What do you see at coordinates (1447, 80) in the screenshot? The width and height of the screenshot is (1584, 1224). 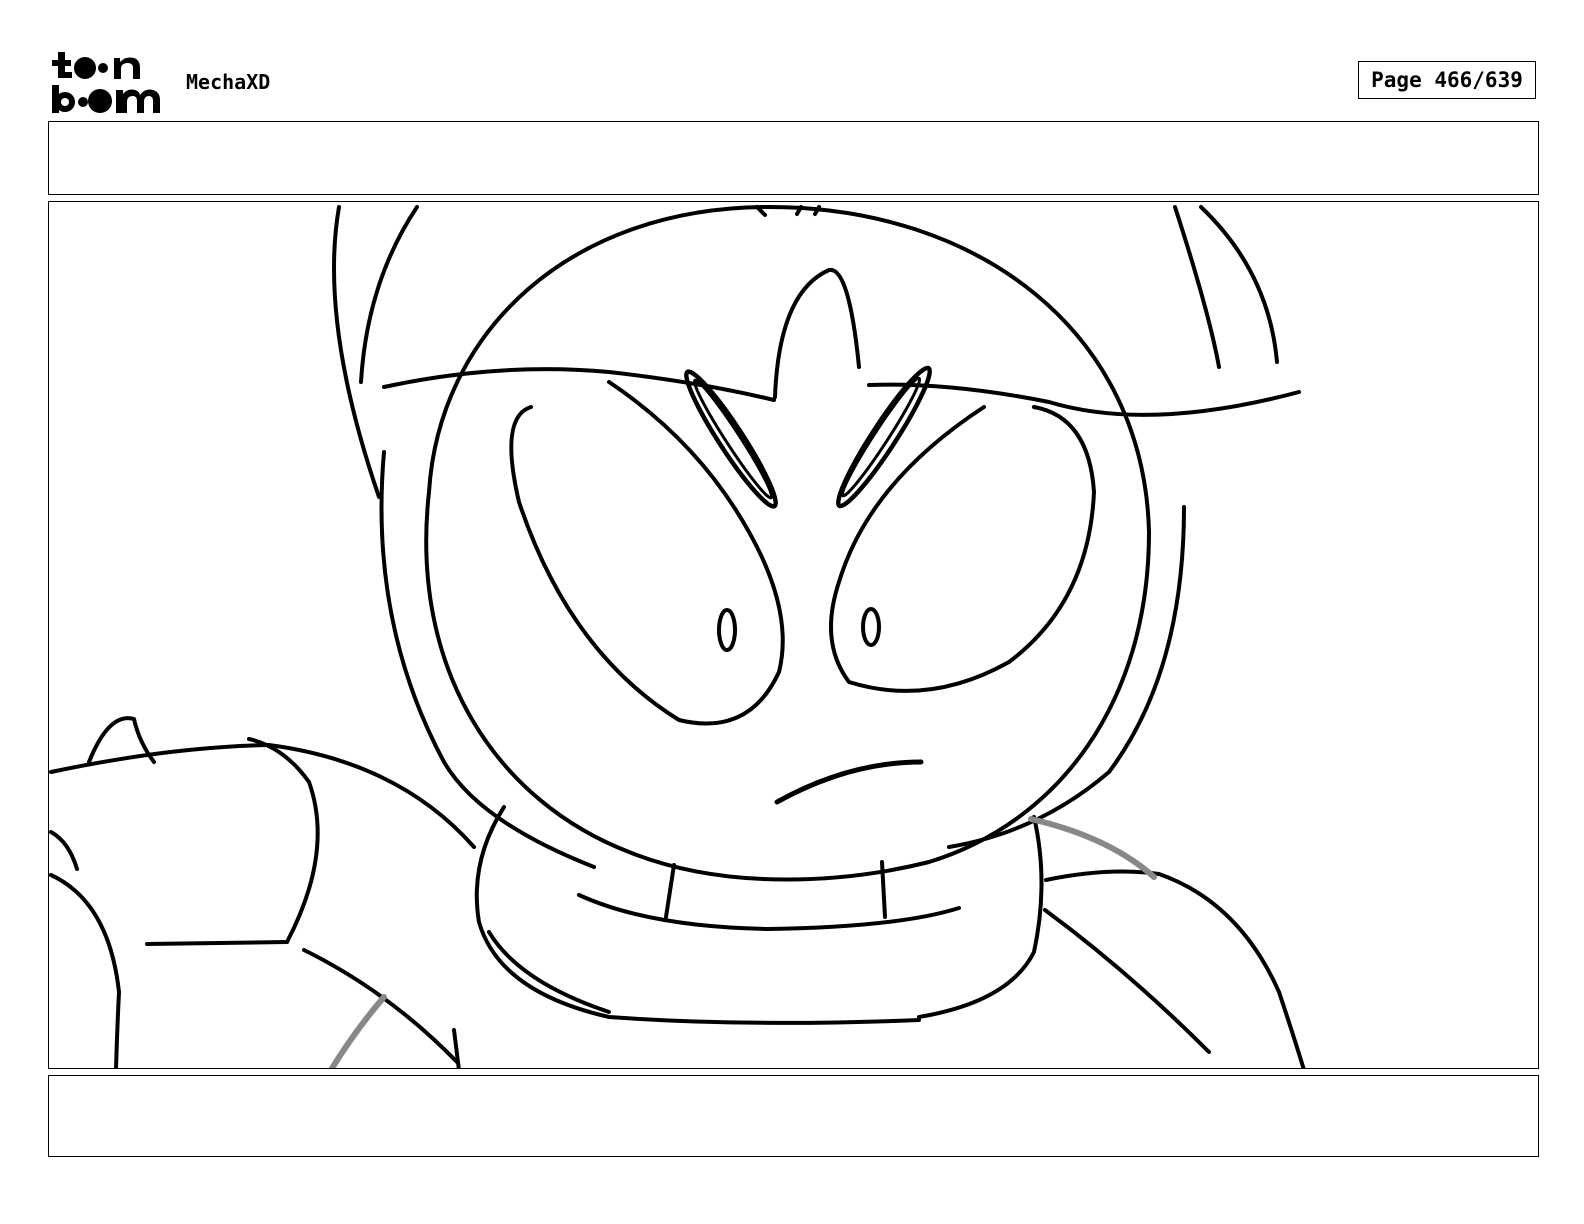 I see `page-number: Page 466/639` at bounding box center [1447, 80].